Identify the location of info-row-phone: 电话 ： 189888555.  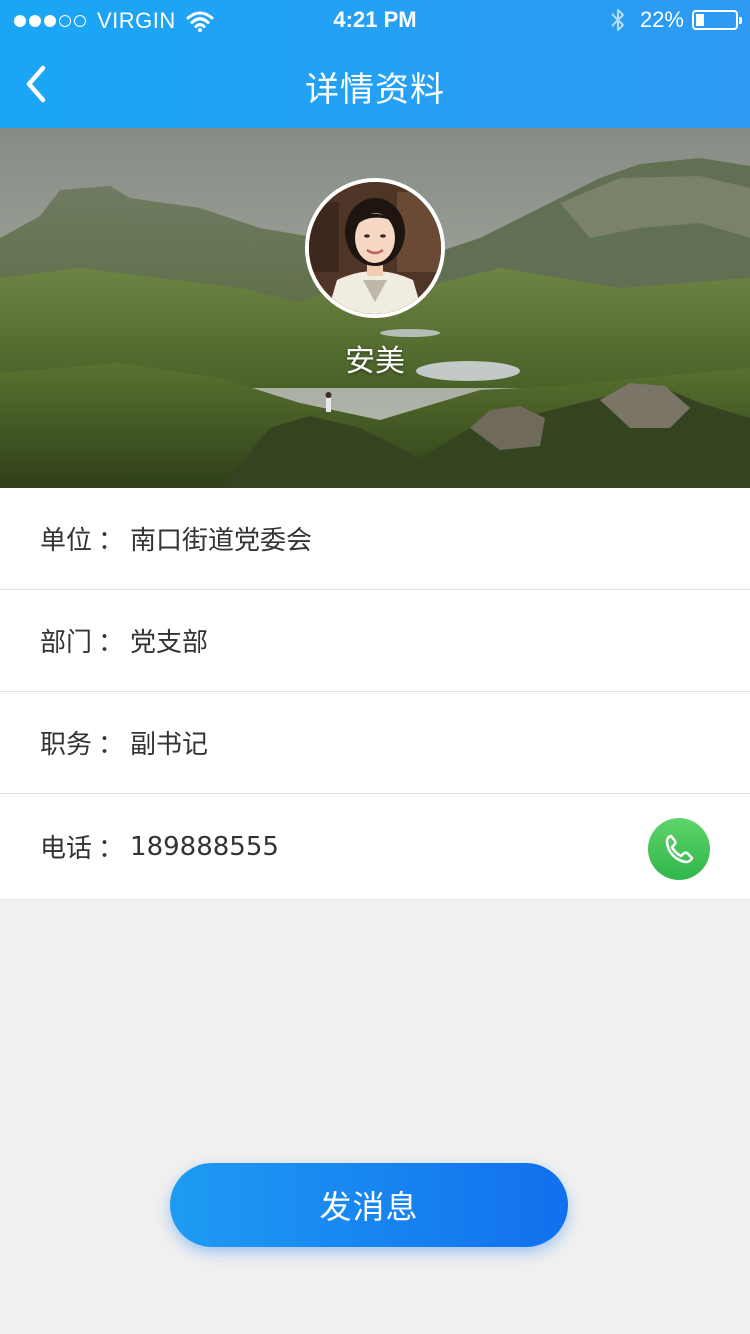
(375, 847).